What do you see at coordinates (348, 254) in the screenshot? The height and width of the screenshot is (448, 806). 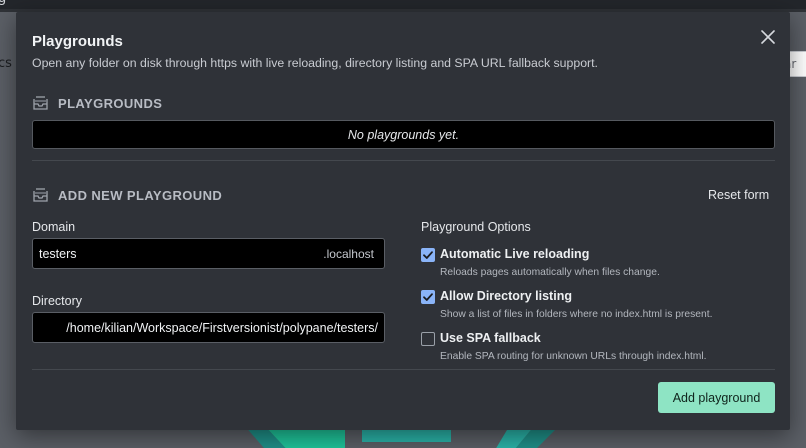 I see `domain-suffix: .localhost` at bounding box center [348, 254].